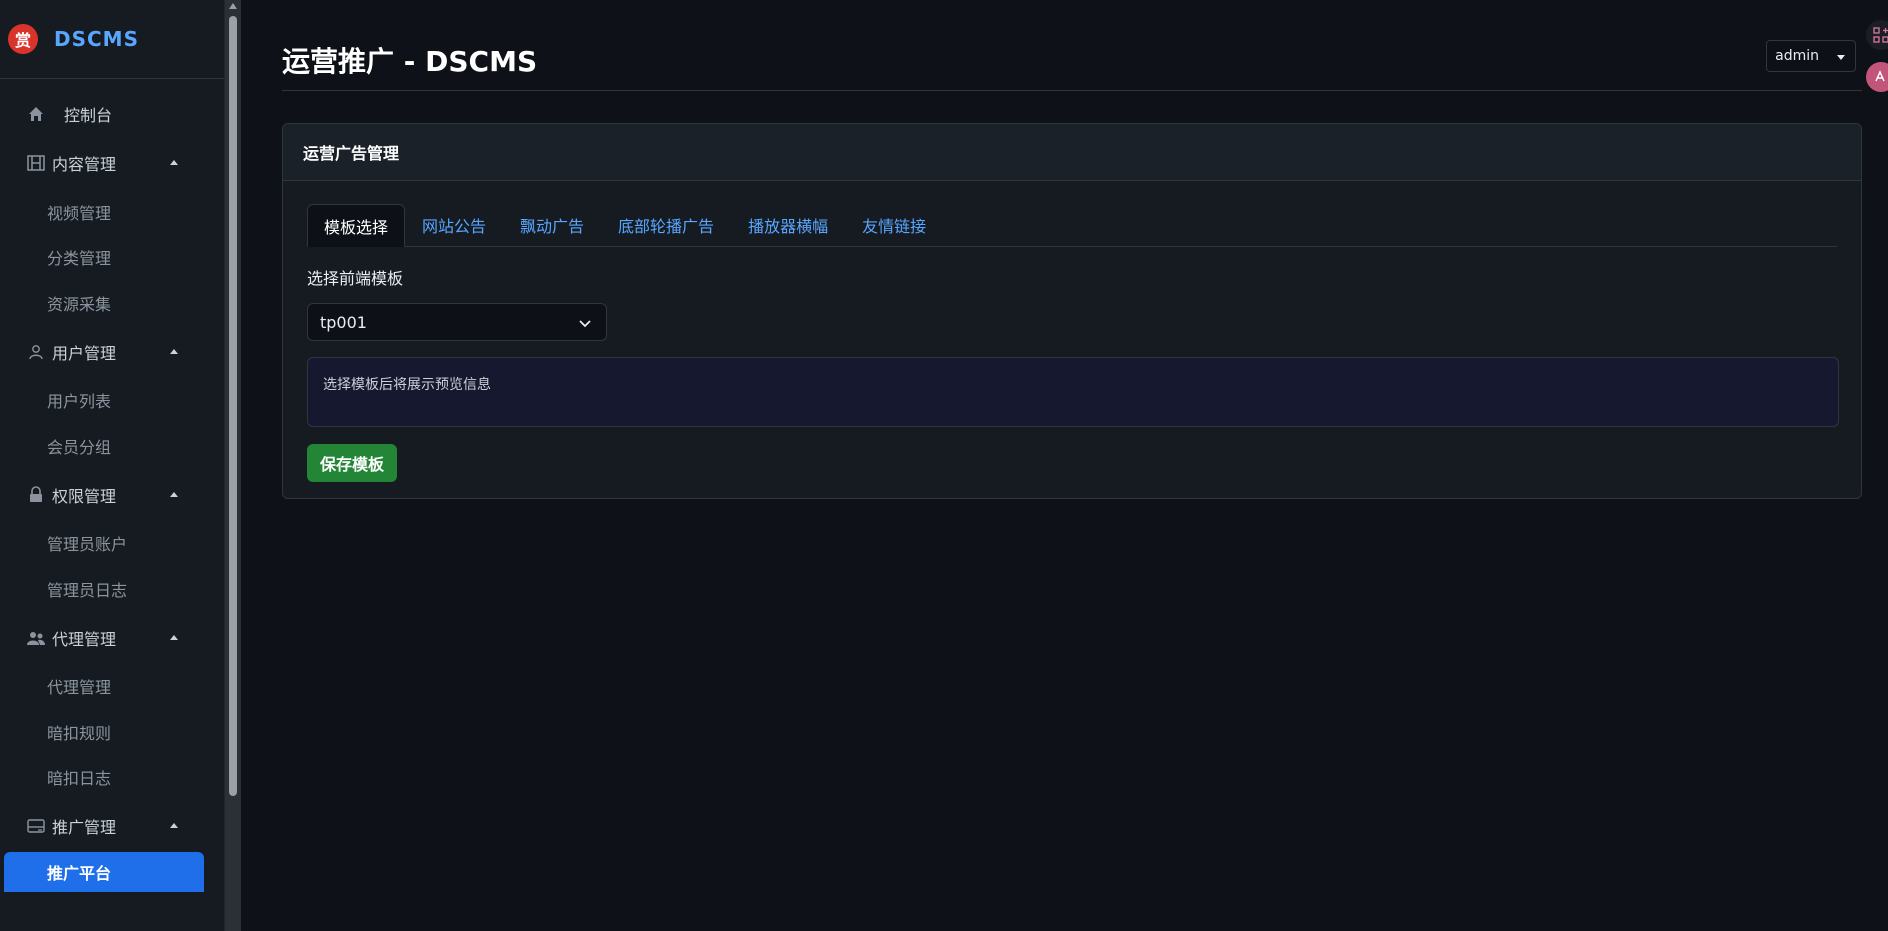 The image size is (1888, 931). I want to click on page-header: 运营推广 - DSCMS admin, so click(1072, 60).